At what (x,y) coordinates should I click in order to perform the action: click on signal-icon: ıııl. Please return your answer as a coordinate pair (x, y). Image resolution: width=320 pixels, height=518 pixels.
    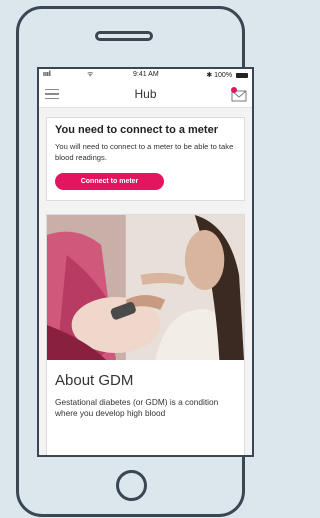
    Looking at the image, I should click on (47, 74).